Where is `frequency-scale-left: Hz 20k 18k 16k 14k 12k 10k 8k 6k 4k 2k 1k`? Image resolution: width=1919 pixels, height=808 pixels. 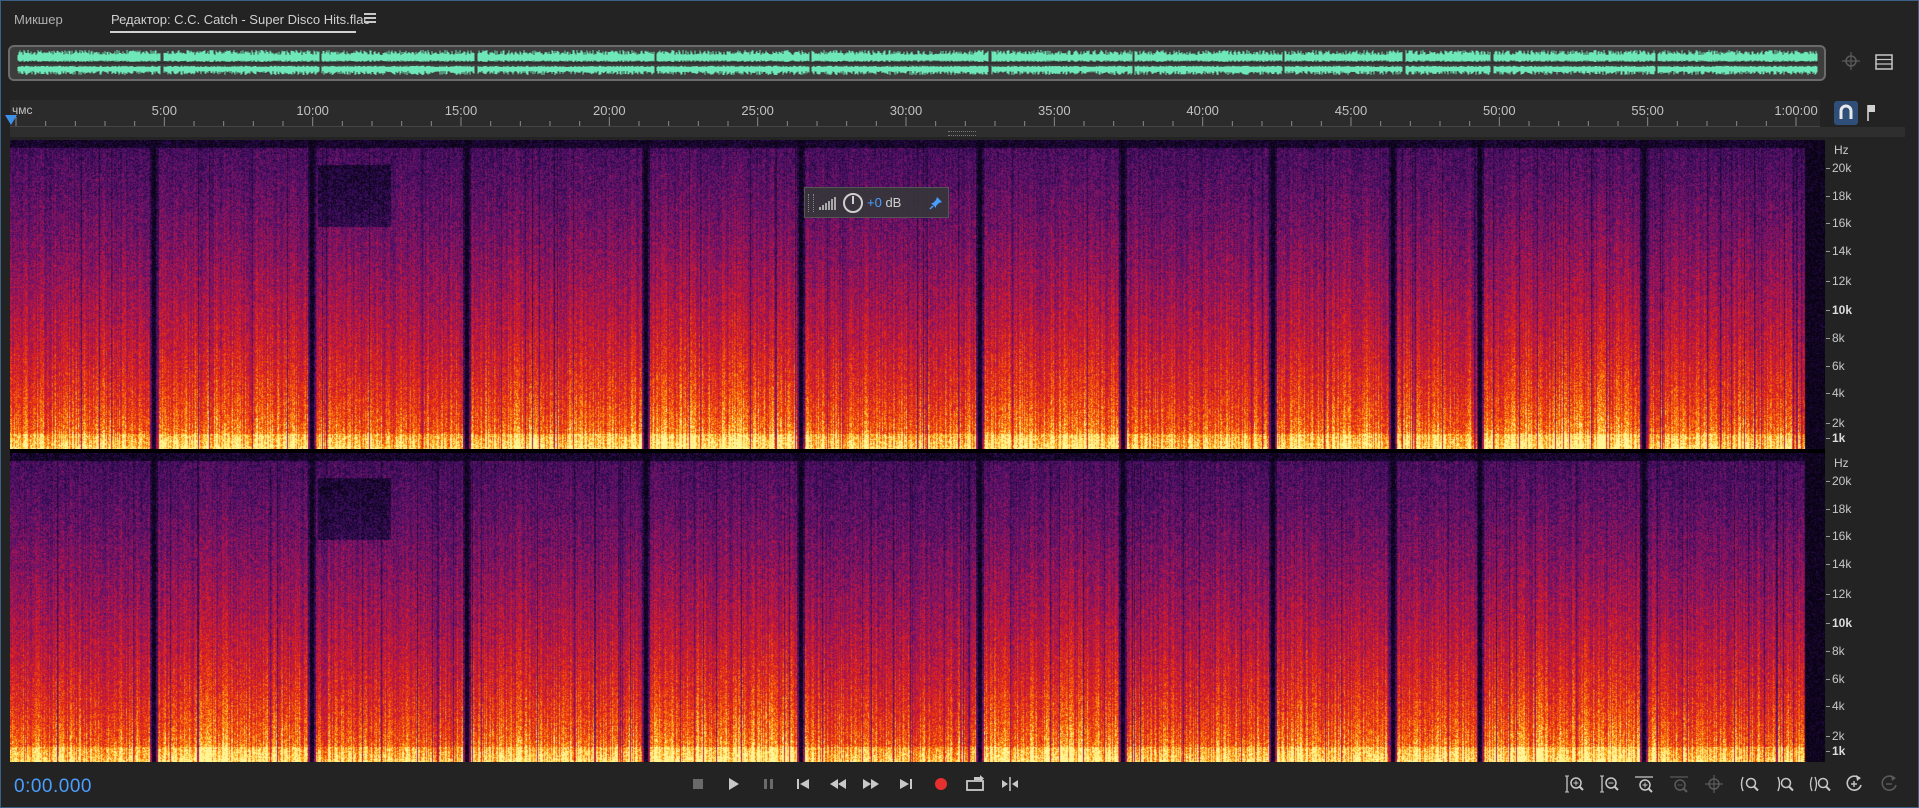
frequency-scale-left: Hz 20k 18k 16k 14k 12k 10k 8k 6k 4k 2k 1k is located at coordinates (1869, 294).